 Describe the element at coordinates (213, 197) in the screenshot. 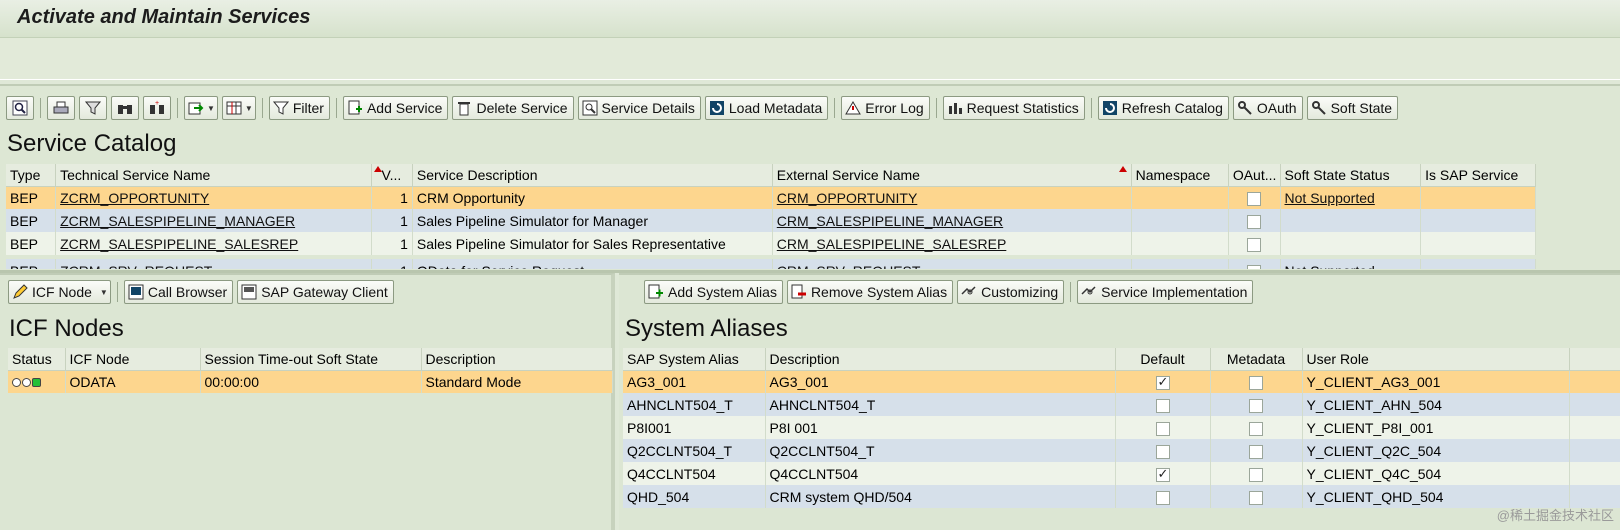

I see `cell-technical-name-link: ZCRM_OPPORTUNITY` at that location.